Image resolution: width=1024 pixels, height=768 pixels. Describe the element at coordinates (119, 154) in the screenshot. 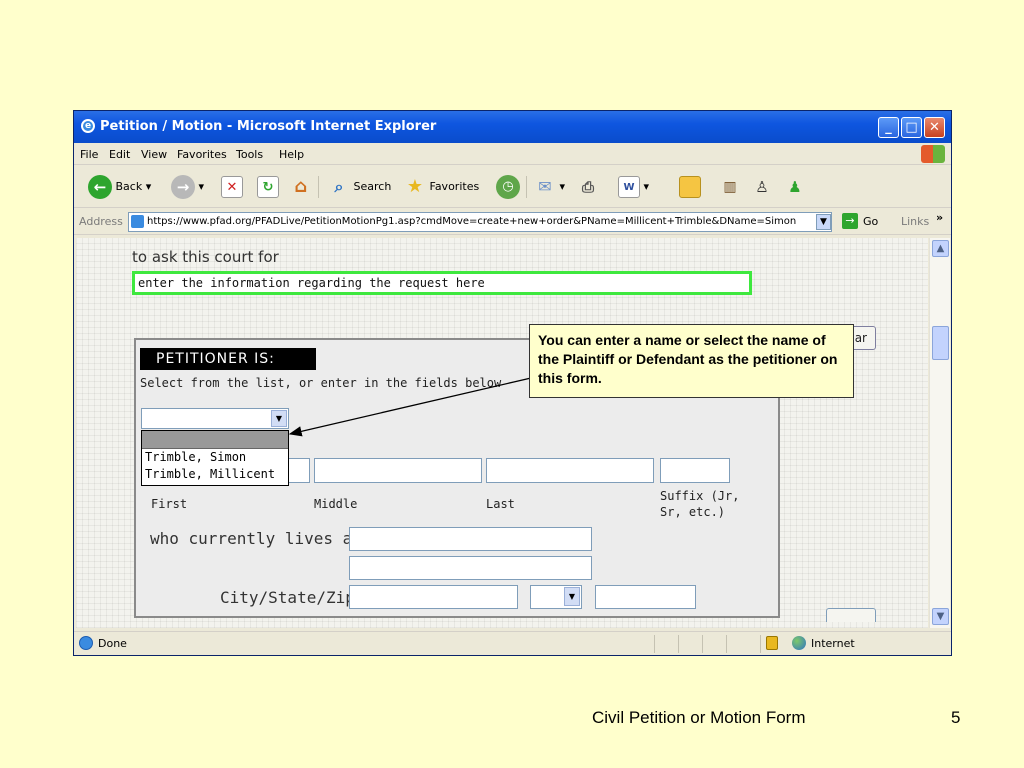

I see `menu-edit: Edit` at that location.